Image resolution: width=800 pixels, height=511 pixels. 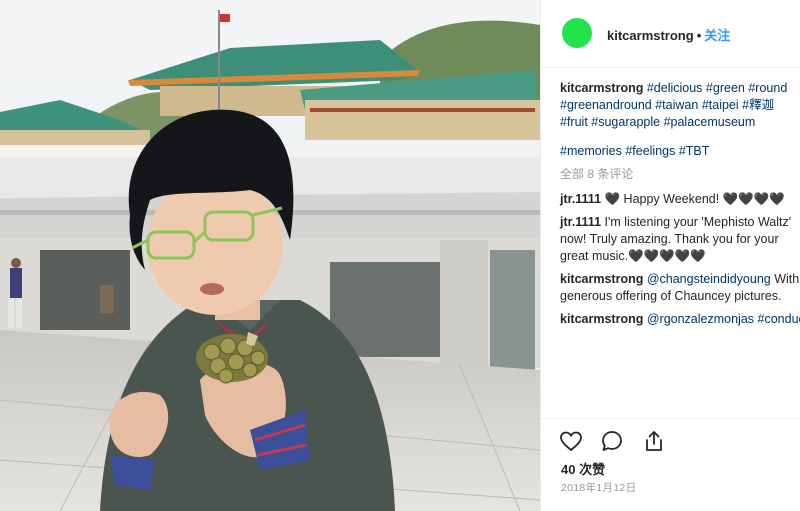 What do you see at coordinates (709, 279) in the screenshot?
I see `comment-mention: @changsteindidyoung` at bounding box center [709, 279].